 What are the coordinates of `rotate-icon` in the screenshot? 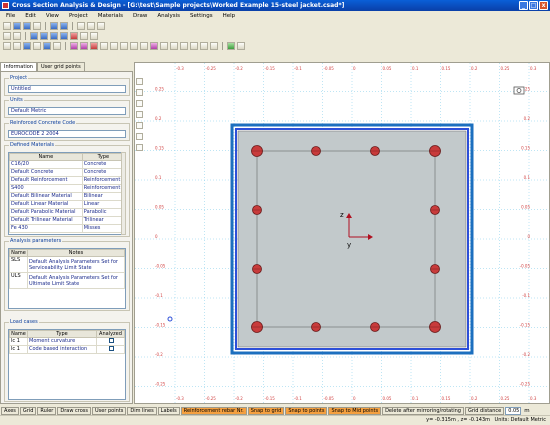 It's located at (47, 46).